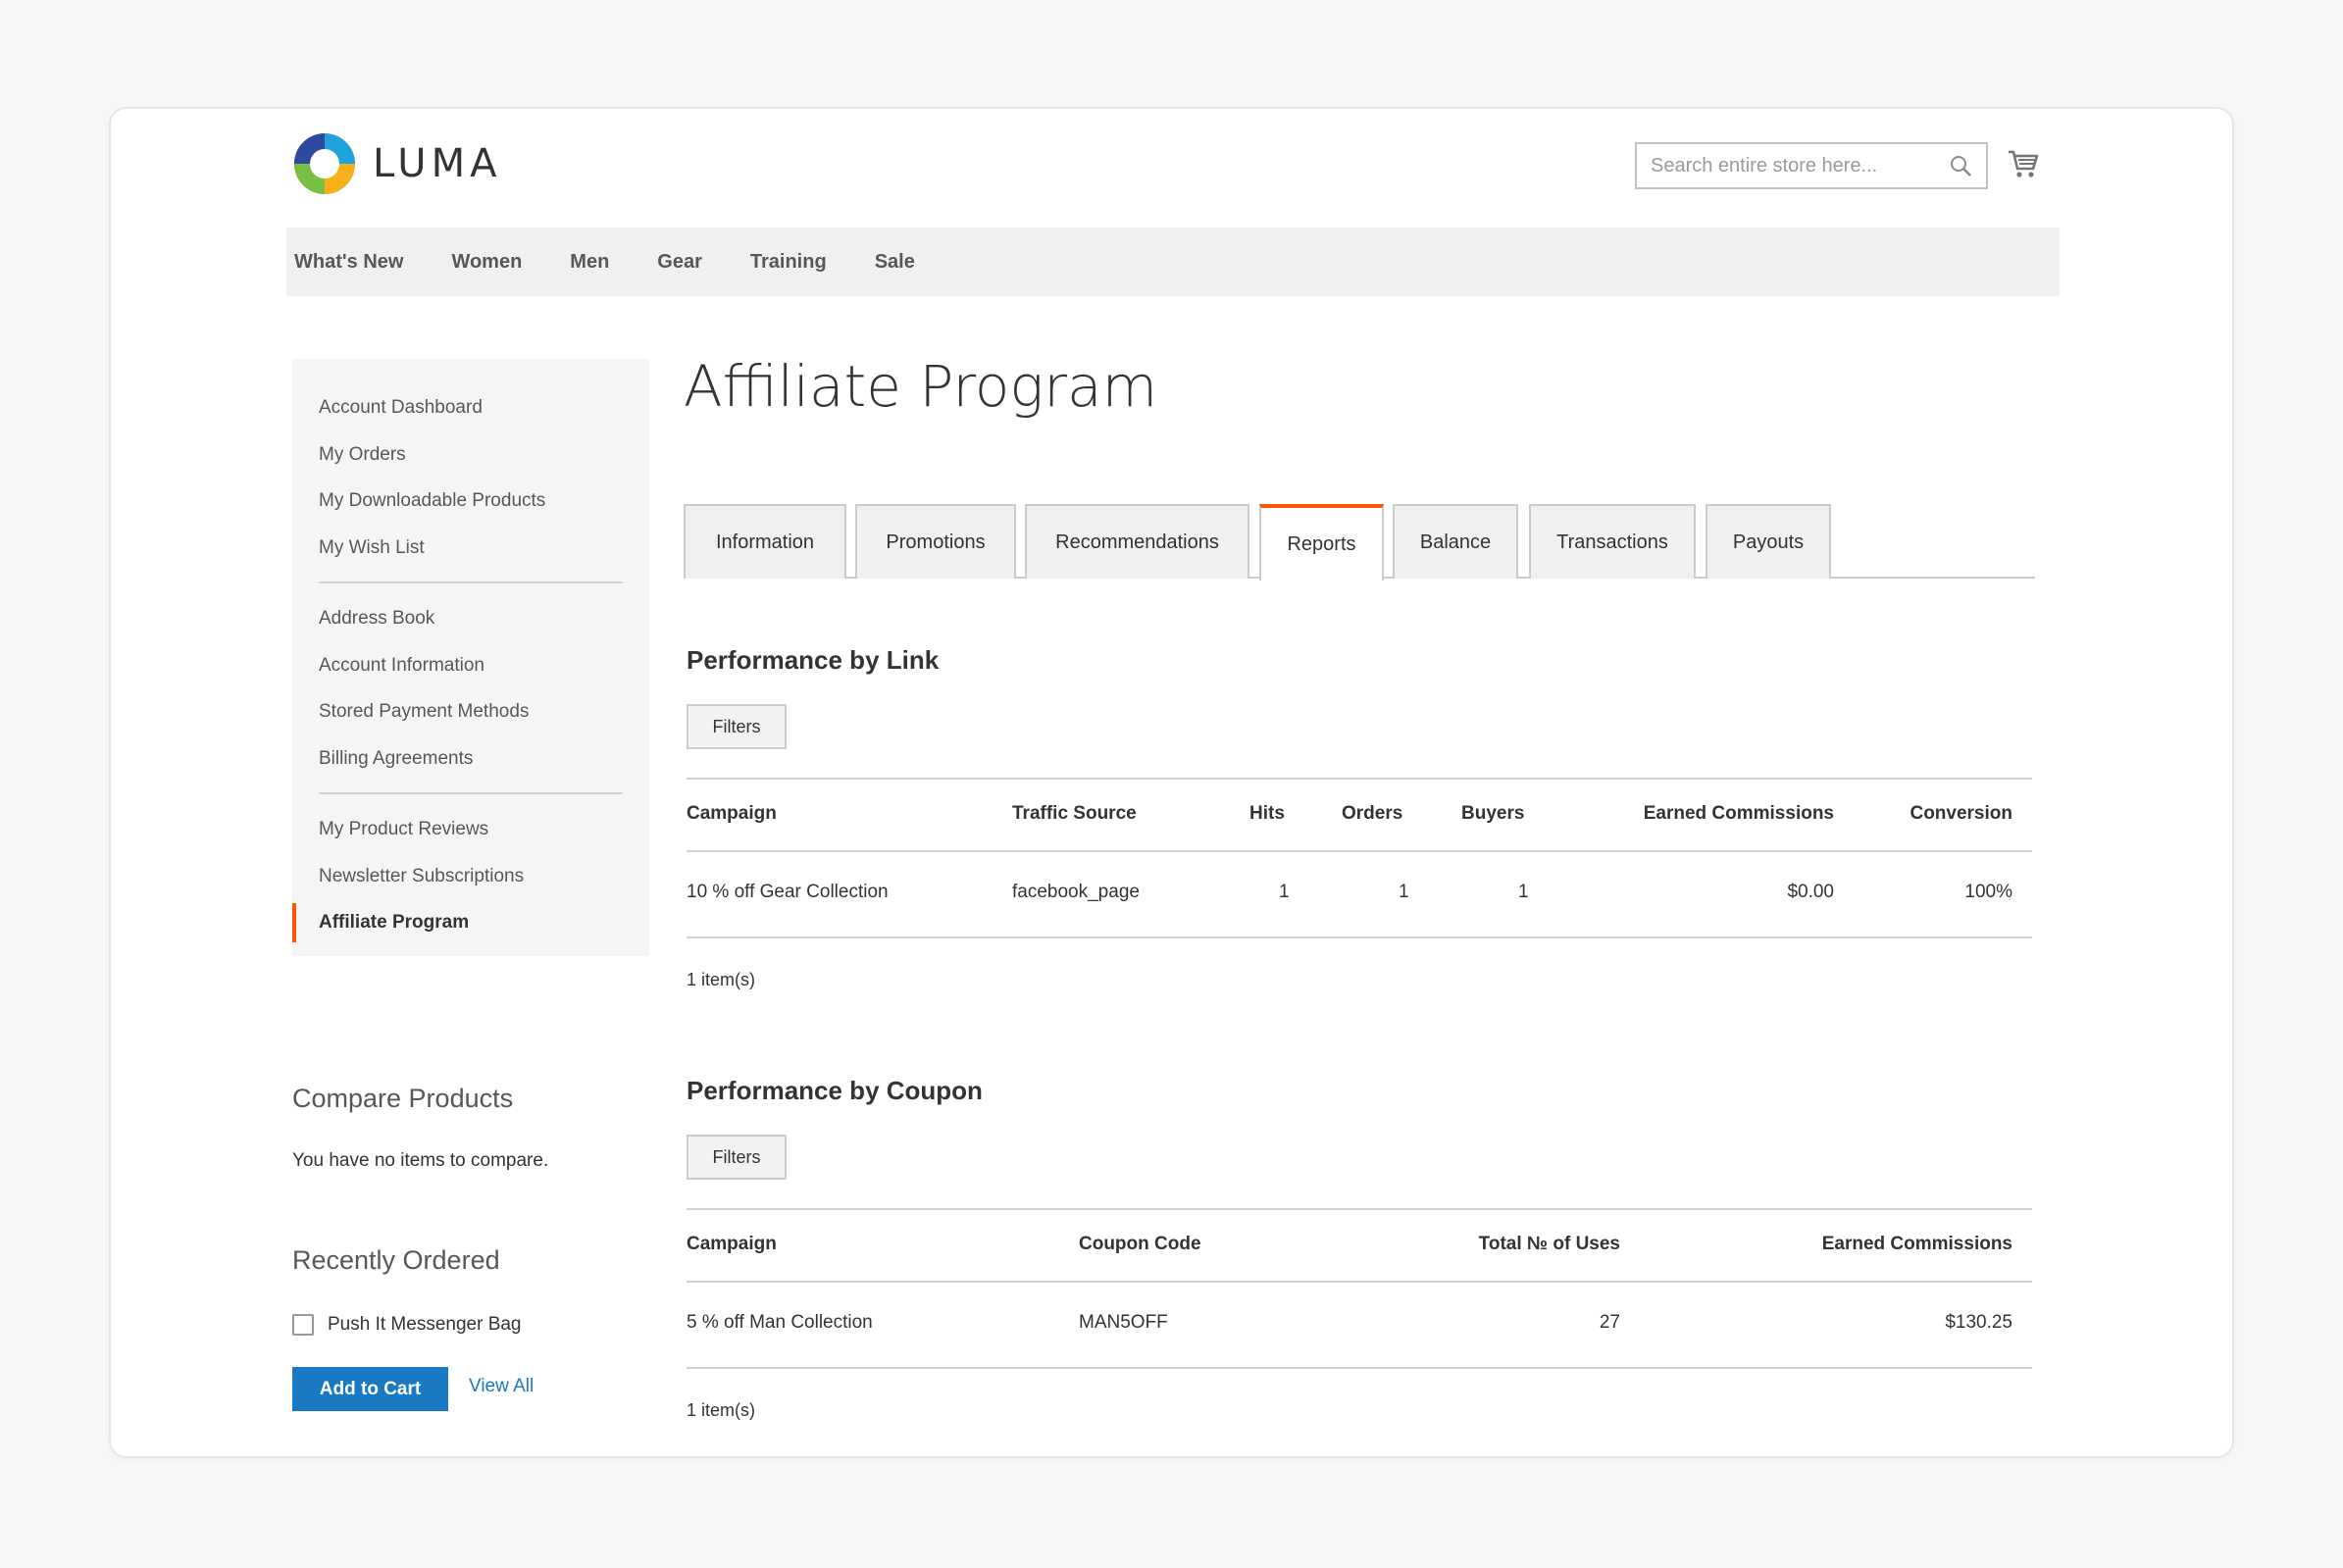  I want to click on column-header-total-uses: Total № of Uses, so click(1549, 1244).